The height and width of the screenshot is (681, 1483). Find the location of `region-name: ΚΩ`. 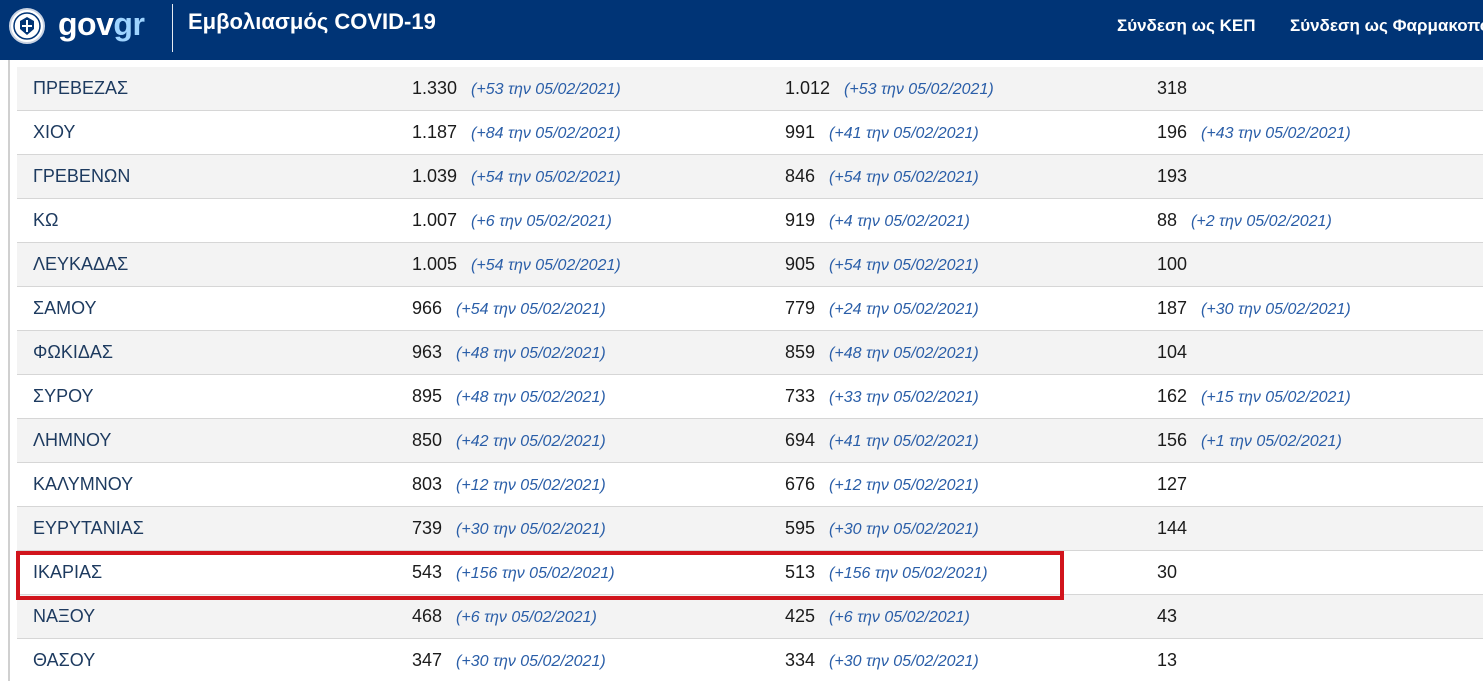

region-name: ΚΩ is located at coordinates (46, 220).